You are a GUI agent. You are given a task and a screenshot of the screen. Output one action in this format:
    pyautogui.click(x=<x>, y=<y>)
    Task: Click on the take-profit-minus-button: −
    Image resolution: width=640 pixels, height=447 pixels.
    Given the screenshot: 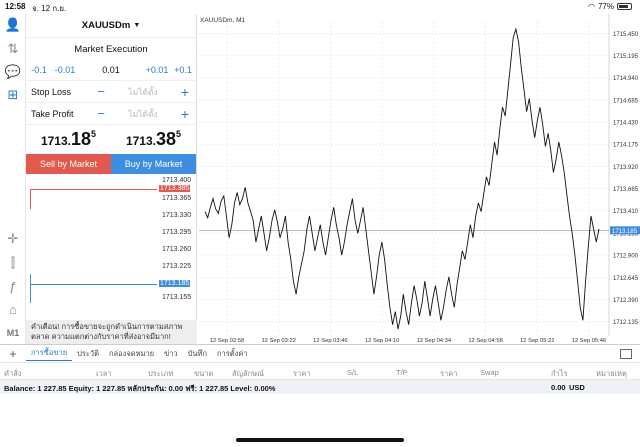 What is the action you would take?
    pyautogui.click(x=101, y=113)
    